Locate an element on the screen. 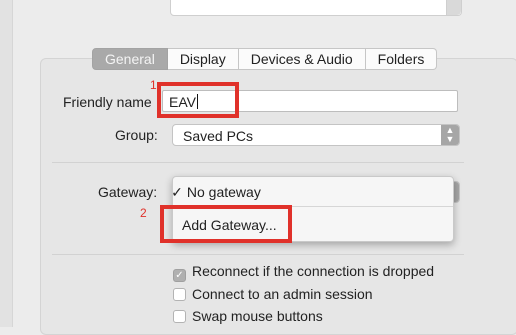 The image size is (516, 335). checkbox-reconnect: ✓ is located at coordinates (179, 275).